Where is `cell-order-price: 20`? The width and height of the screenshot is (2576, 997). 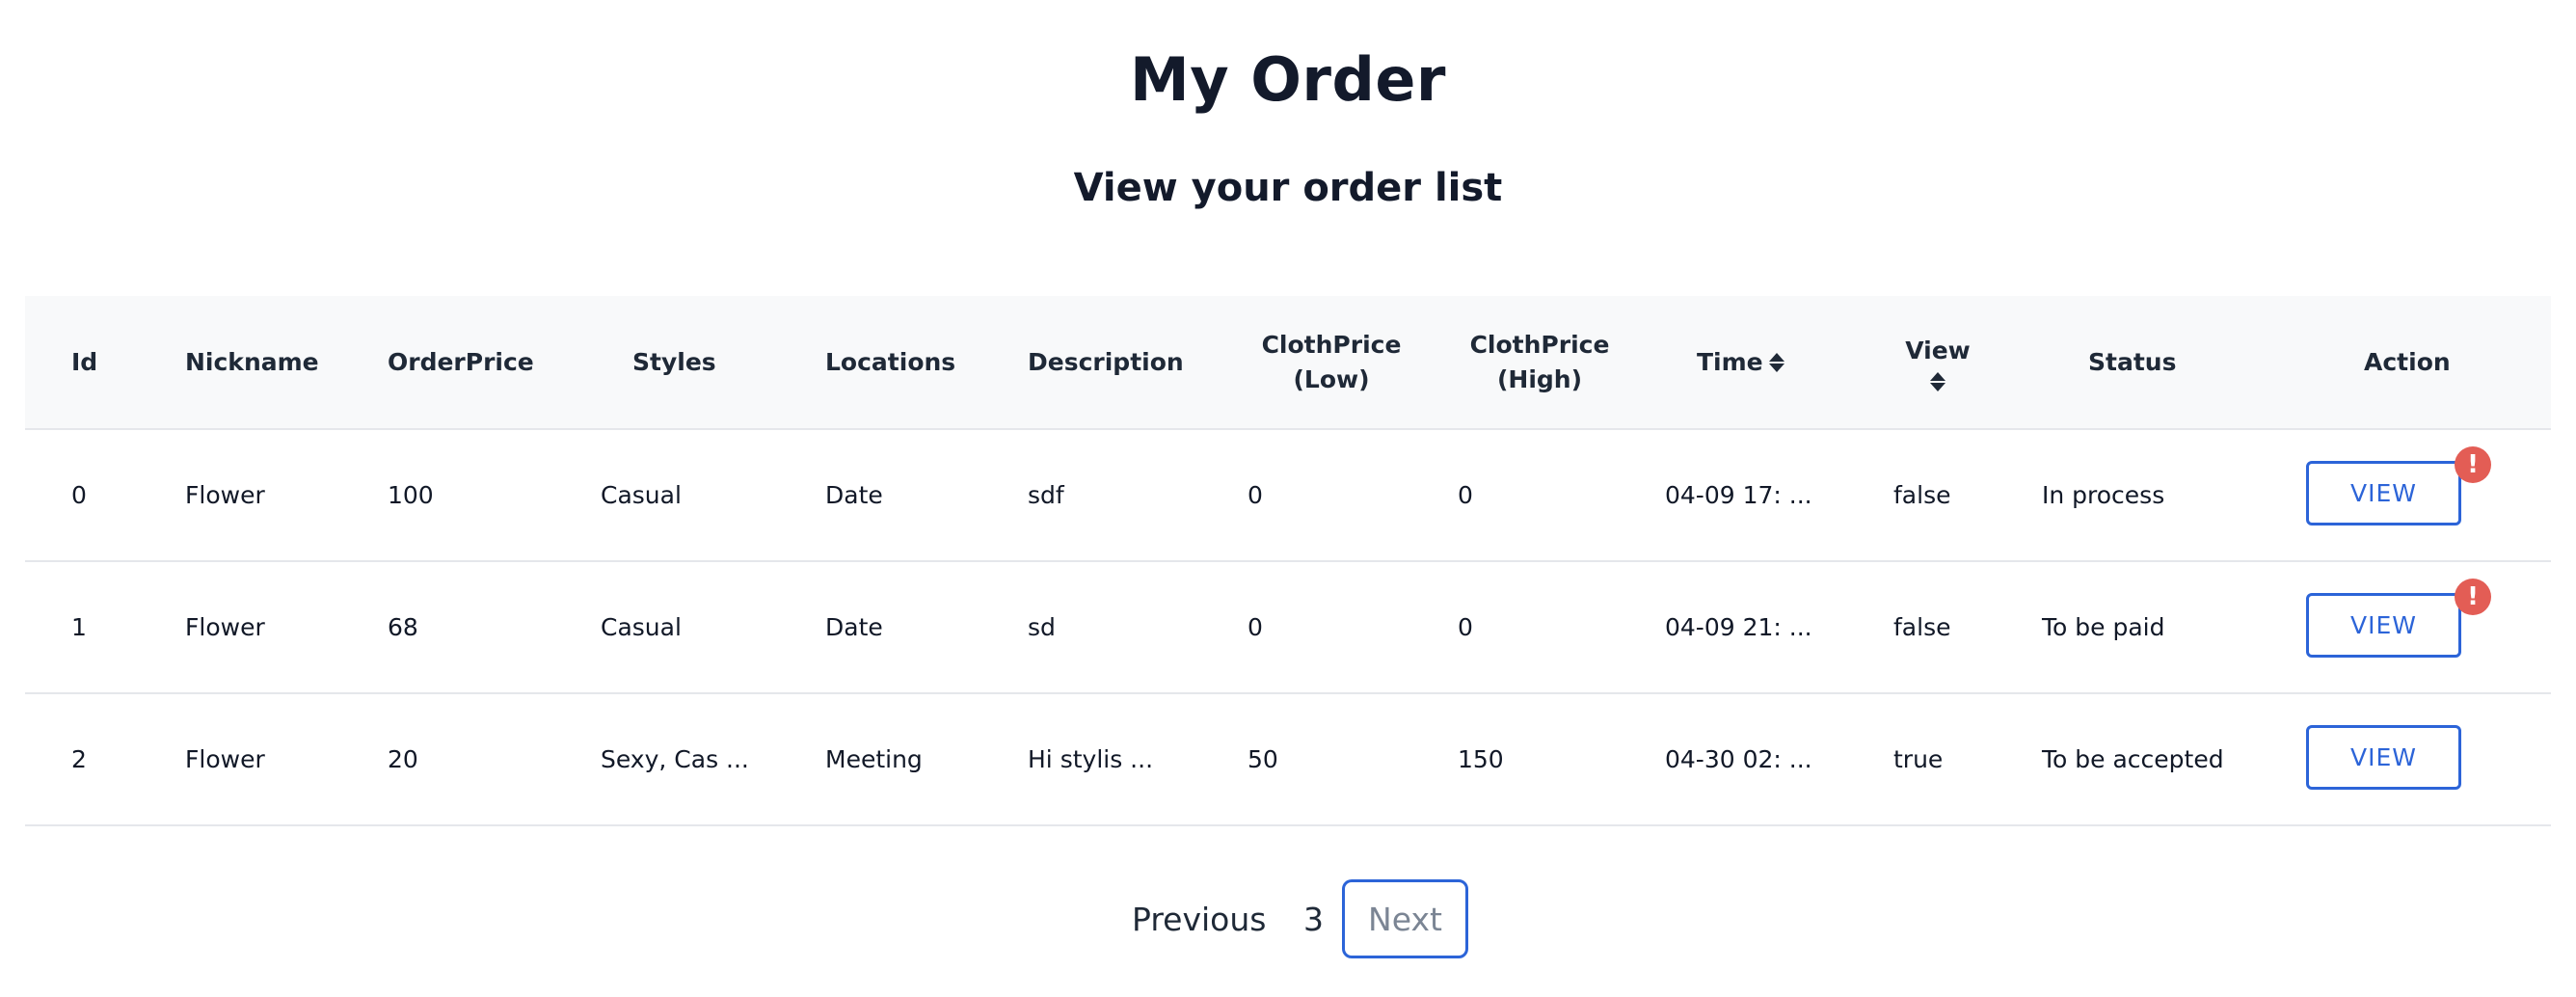
cell-order-price: 20 is located at coordinates (403, 759).